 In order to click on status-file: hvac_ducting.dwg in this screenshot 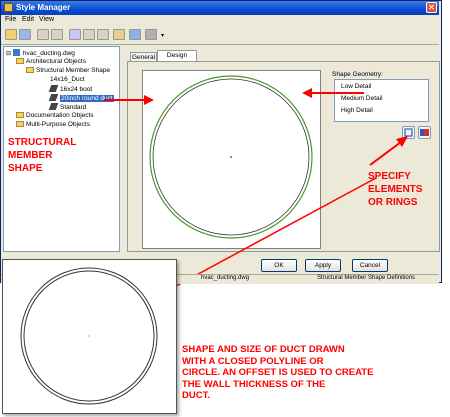, I will do `click(225, 278)`.